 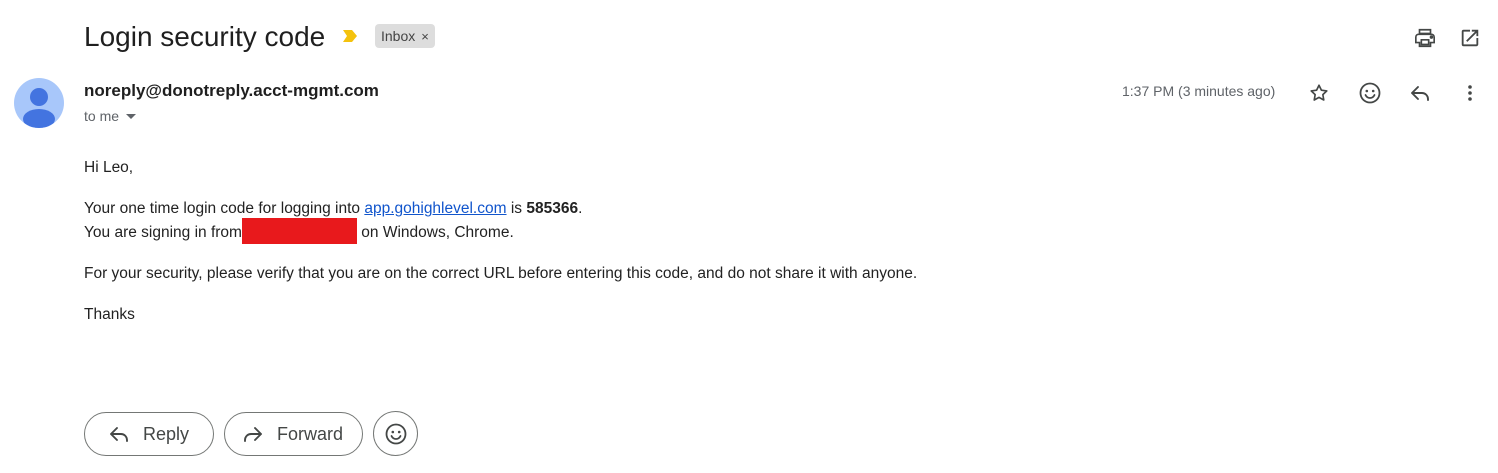 What do you see at coordinates (166, 433) in the screenshot?
I see `reply-button-label: Reply` at bounding box center [166, 433].